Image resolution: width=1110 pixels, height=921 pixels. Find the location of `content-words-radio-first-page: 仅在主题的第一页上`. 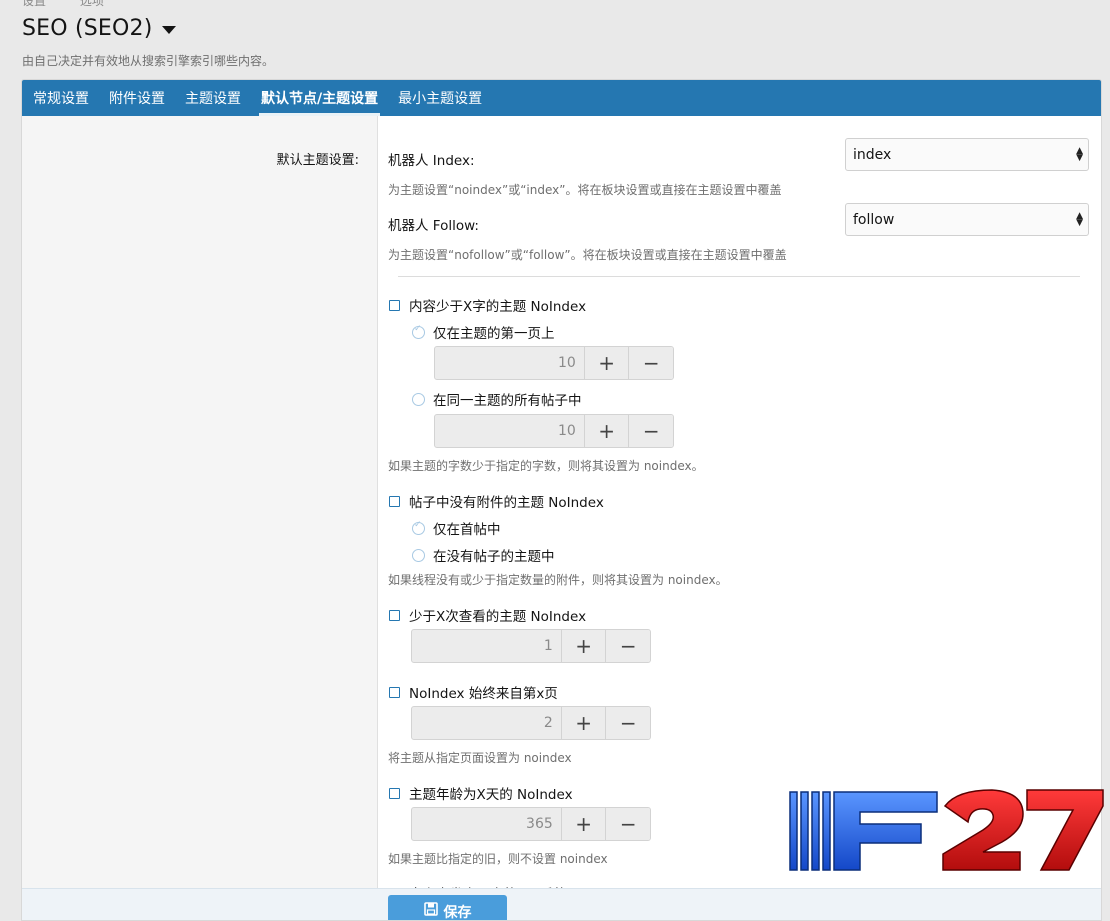

content-words-radio-first-page: 仅在主题的第一页上 is located at coordinates (483, 332).